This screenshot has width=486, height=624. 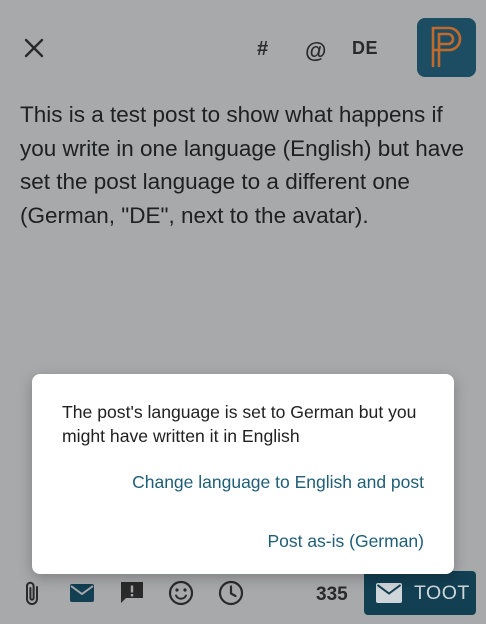 I want to click on visibility-mail-icon, so click(x=82, y=593).